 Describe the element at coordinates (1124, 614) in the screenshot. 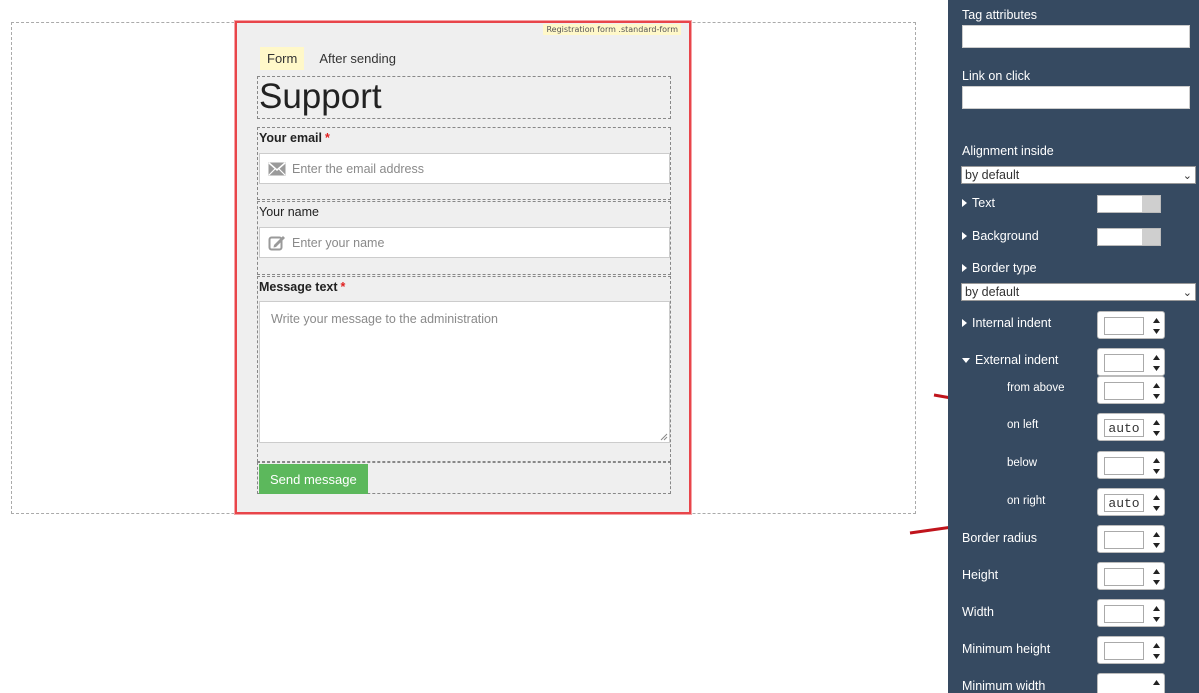

I see `width-input` at that location.